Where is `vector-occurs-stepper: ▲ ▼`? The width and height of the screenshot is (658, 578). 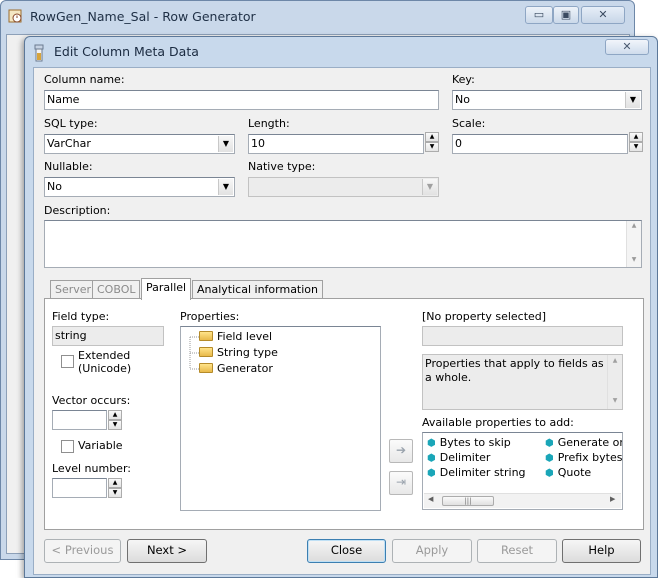 vector-occurs-stepper: ▲ ▼ is located at coordinates (115, 420).